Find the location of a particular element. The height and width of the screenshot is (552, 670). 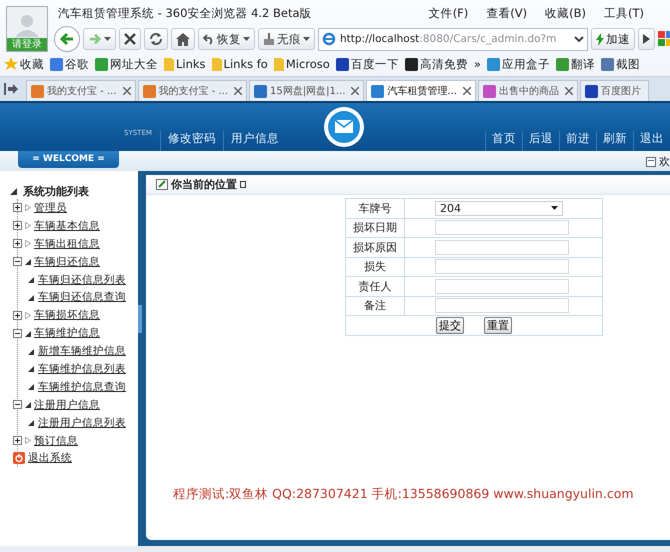

tree-item: 退出系统 is located at coordinates (50, 458).